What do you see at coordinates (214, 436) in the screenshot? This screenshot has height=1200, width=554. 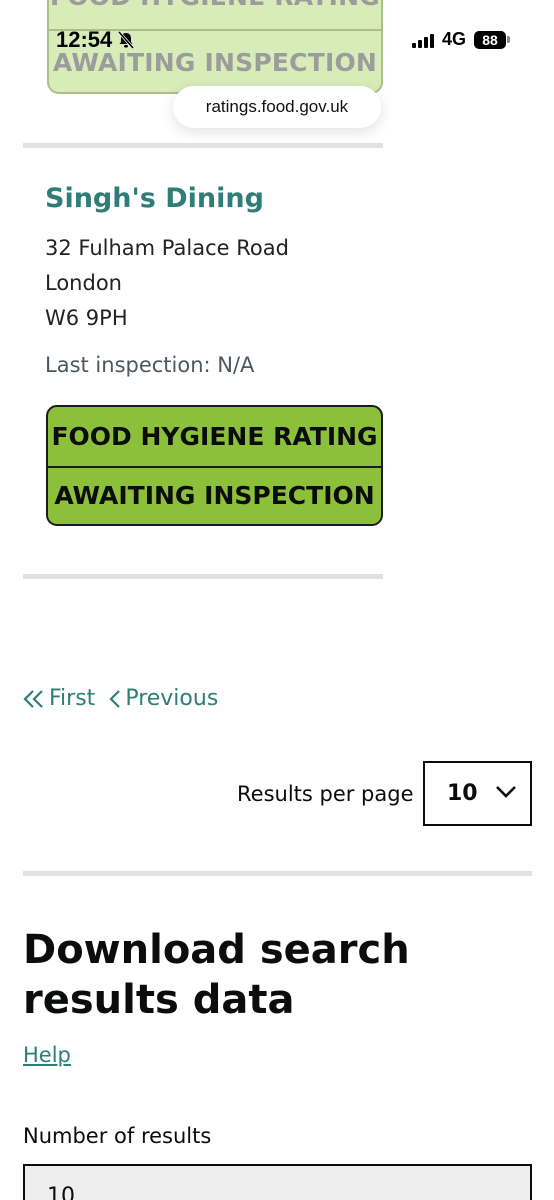 I see `rating-line1: FOOD HYGIENE RATING` at bounding box center [214, 436].